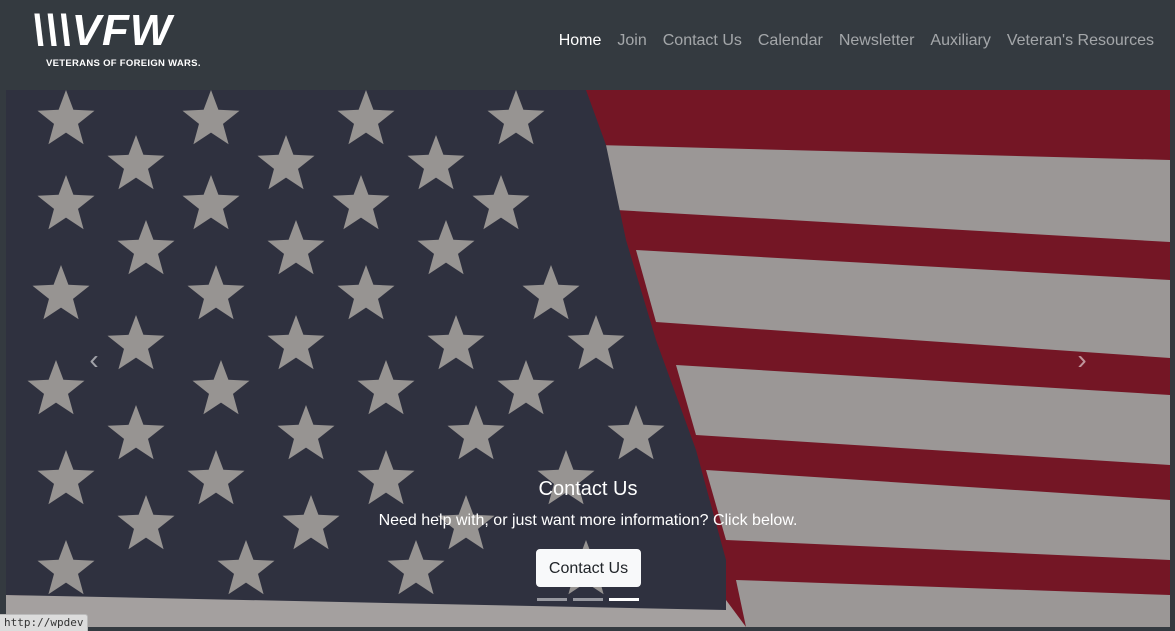  I want to click on vfw-logo: \\\VFW VETERANS OF FOREIGN WARS., so click(116, 40).